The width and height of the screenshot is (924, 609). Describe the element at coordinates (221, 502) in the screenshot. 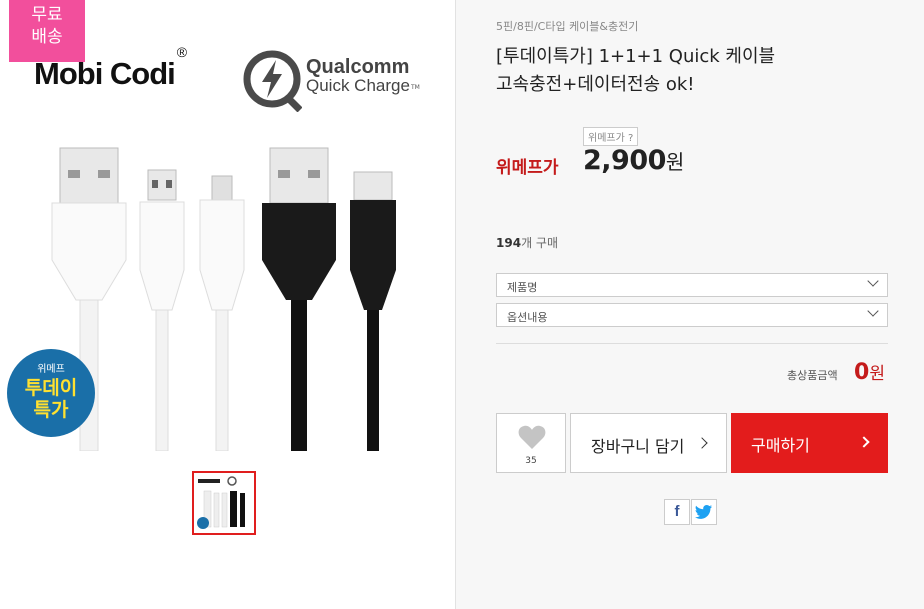

I see `thumbnail-image` at that location.